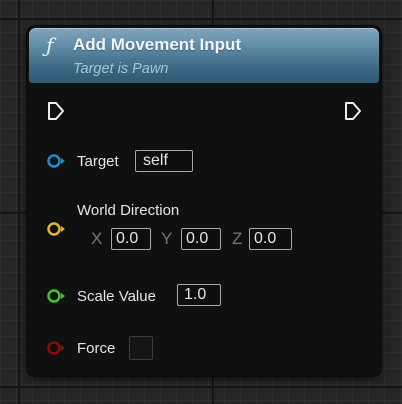 This screenshot has width=402, height=404. I want to click on target-input: self, so click(164, 161).